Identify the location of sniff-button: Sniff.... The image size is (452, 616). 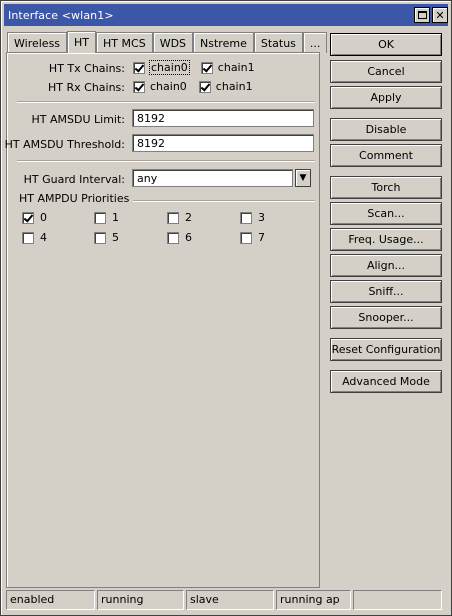
(386, 291).